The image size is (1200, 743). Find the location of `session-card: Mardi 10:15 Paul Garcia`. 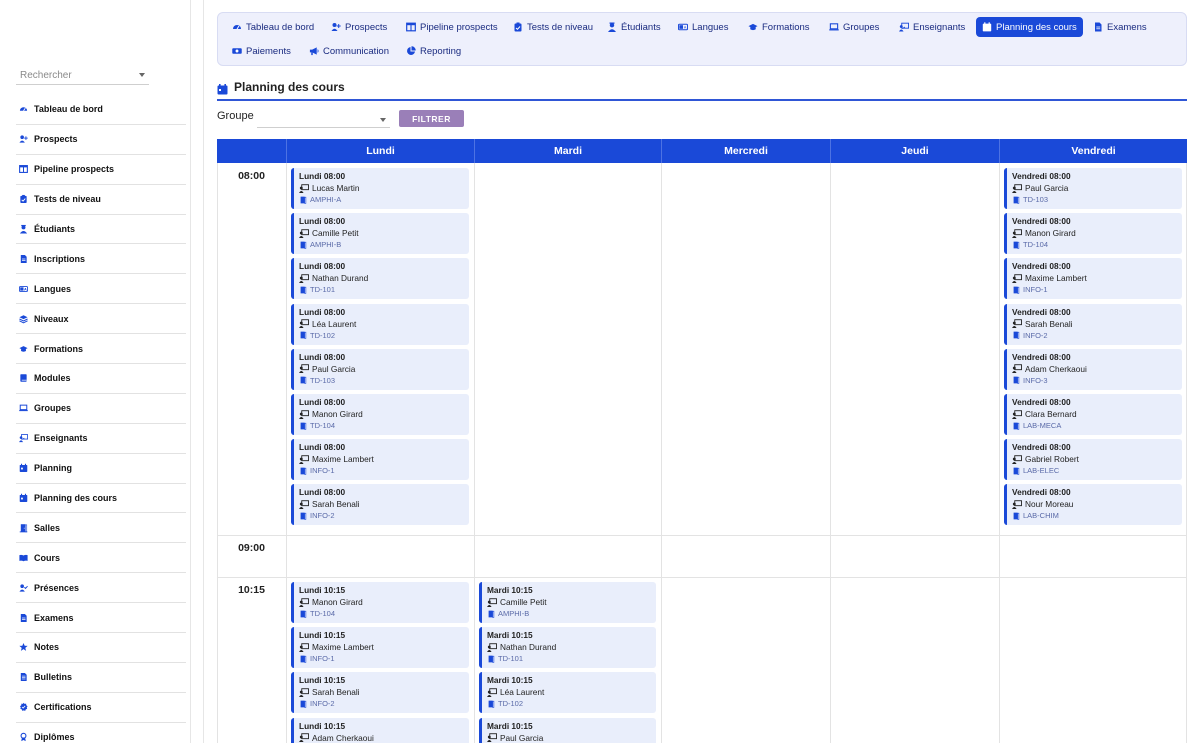

session-card: Mardi 10:15 Paul Garcia is located at coordinates (567, 730).